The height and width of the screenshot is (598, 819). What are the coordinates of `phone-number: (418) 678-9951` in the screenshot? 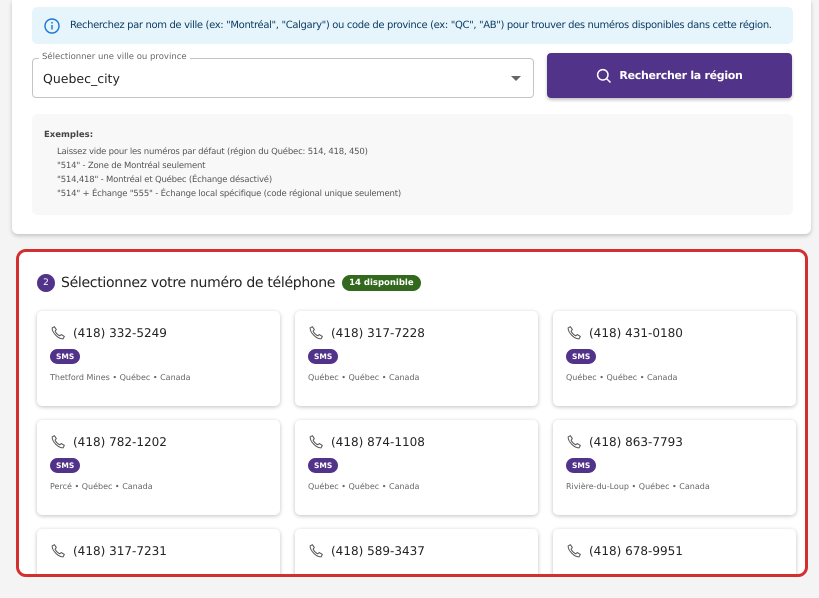 It's located at (636, 551).